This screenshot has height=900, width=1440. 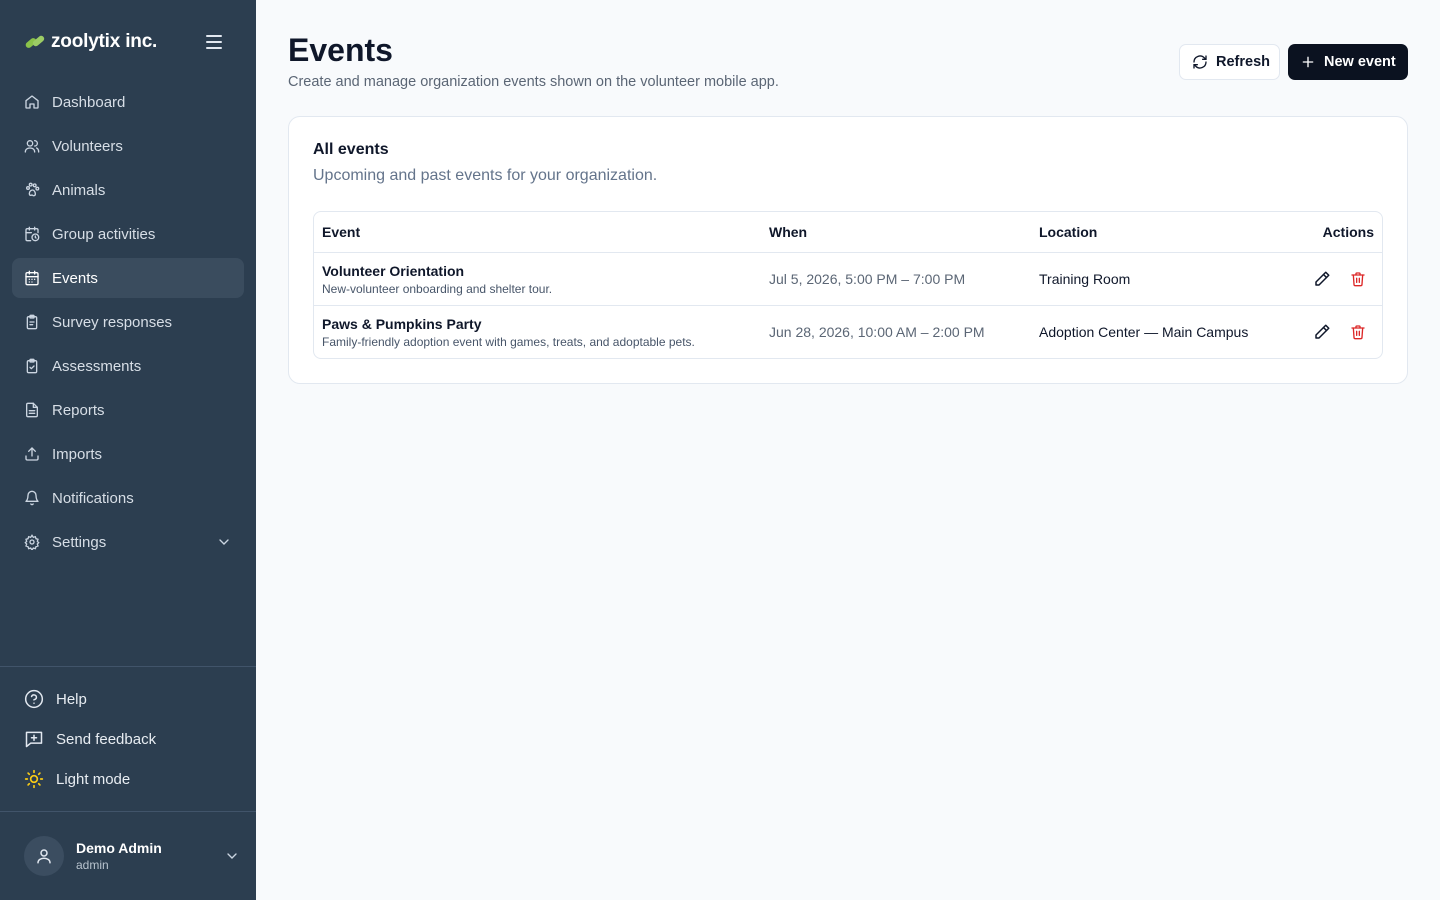 I want to click on sidebar-item-label: Reports, so click(x=78, y=410).